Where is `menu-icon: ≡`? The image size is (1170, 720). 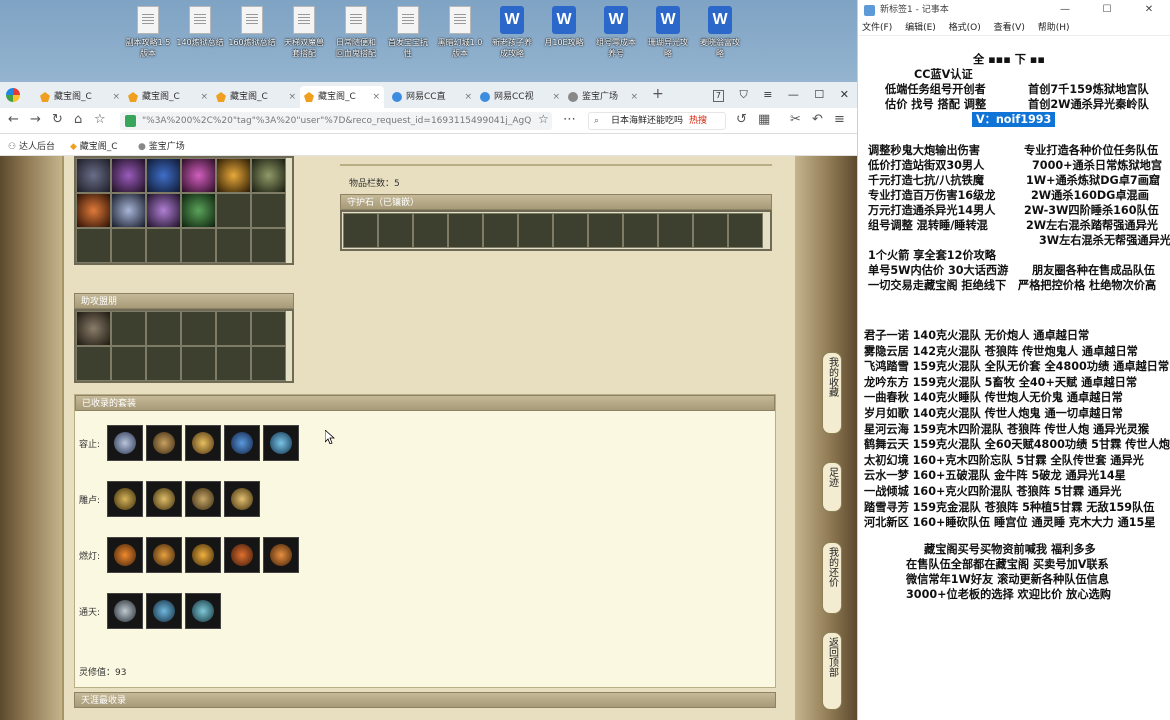
menu-icon: ≡ is located at coordinates (839, 119).